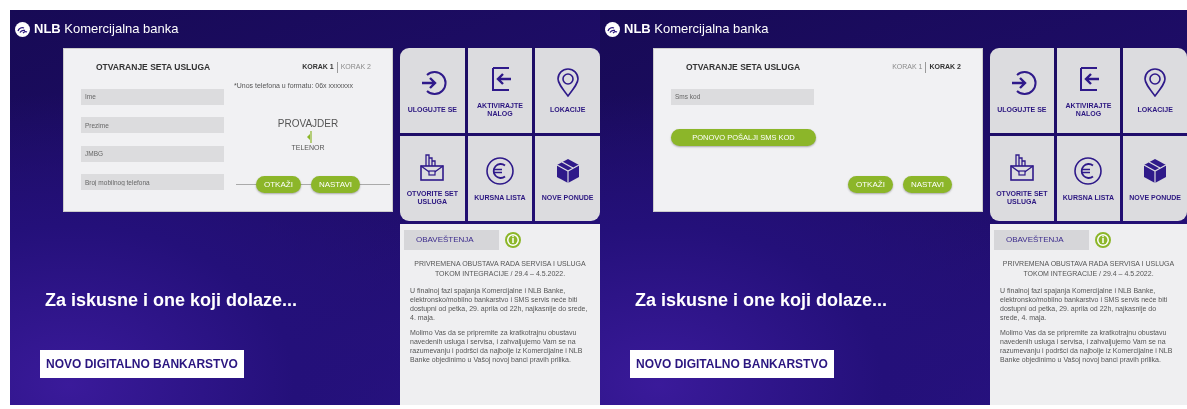 The image size is (1187, 409). What do you see at coordinates (308, 124) in the screenshot?
I see `provider-label: PROVAJDER` at bounding box center [308, 124].